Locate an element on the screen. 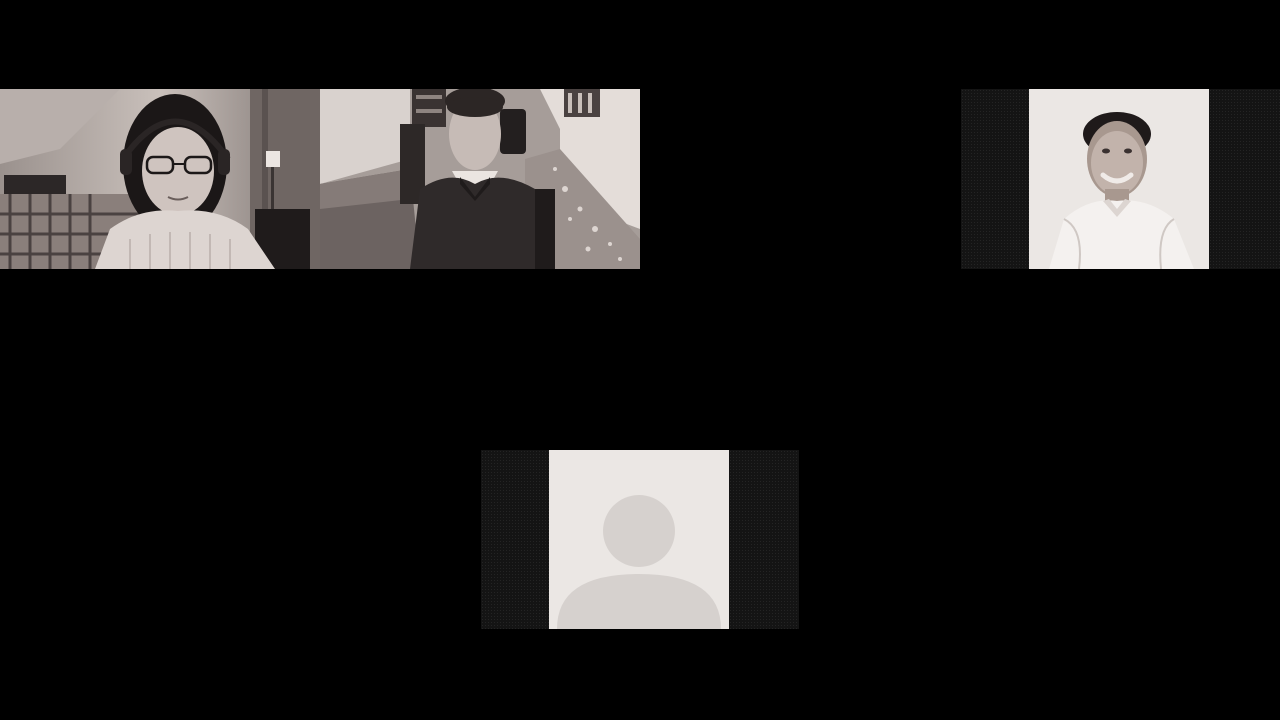 The image size is (1280, 720). profile-photo is located at coordinates (1119, 179).